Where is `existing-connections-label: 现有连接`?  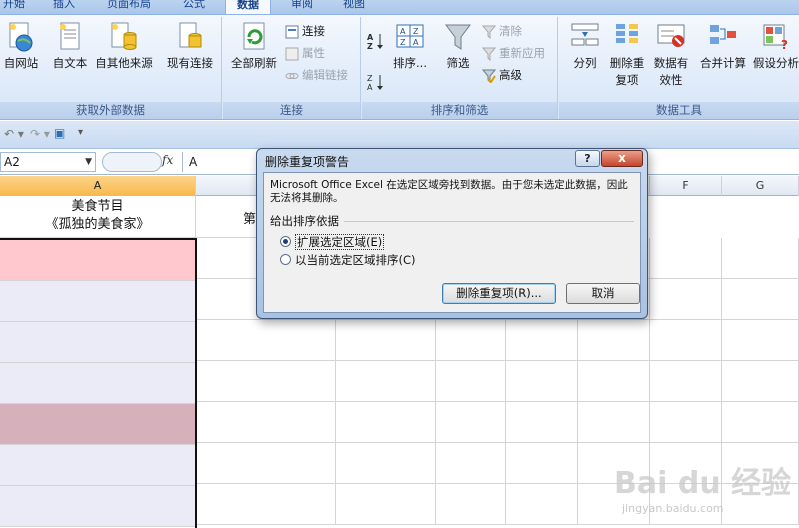 existing-connections-label: 现有连接 is located at coordinates (190, 63).